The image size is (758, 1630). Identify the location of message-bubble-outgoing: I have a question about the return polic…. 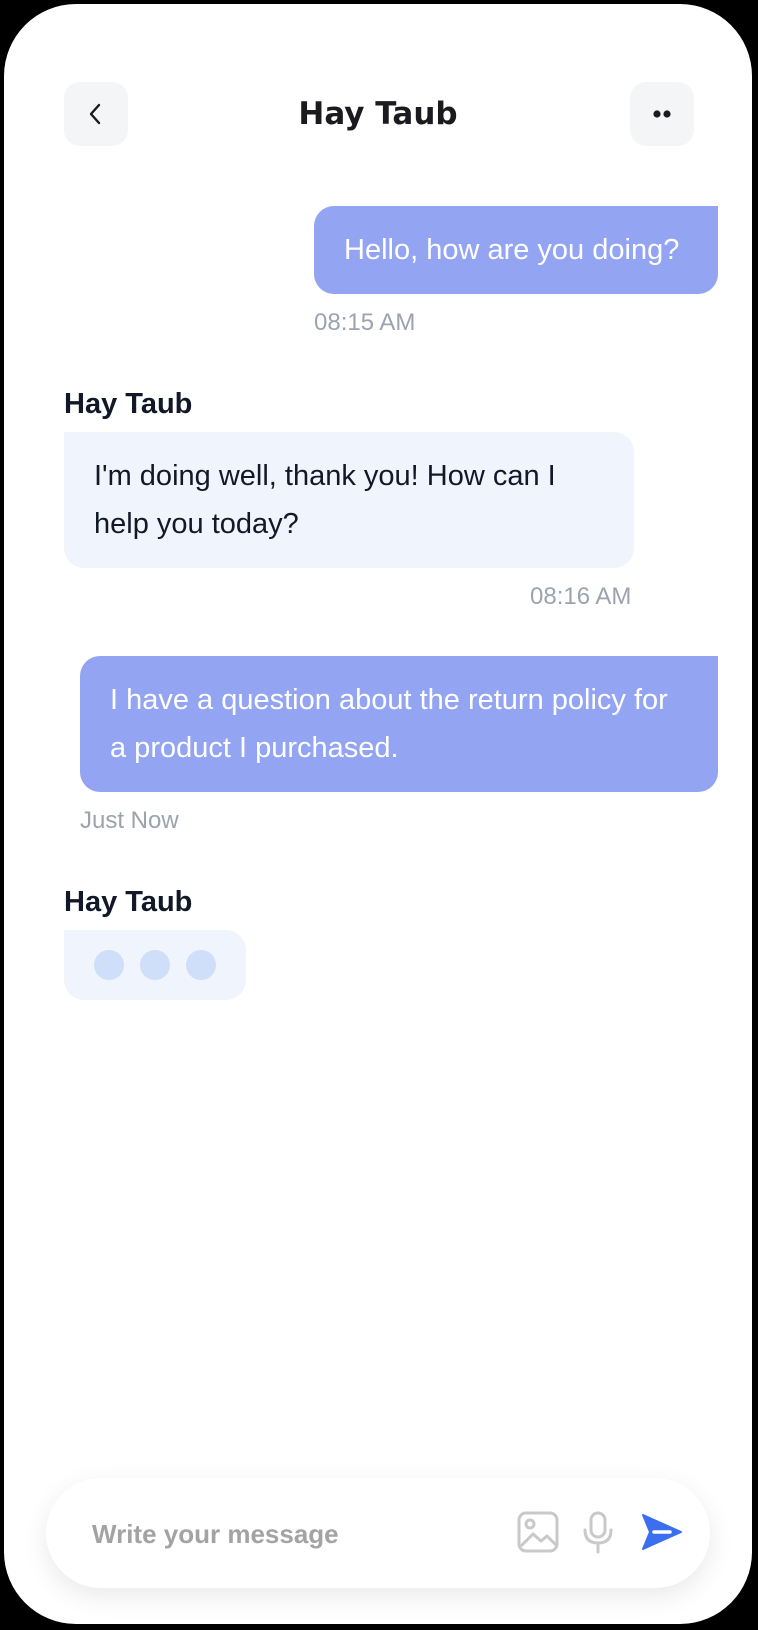
(399, 724).